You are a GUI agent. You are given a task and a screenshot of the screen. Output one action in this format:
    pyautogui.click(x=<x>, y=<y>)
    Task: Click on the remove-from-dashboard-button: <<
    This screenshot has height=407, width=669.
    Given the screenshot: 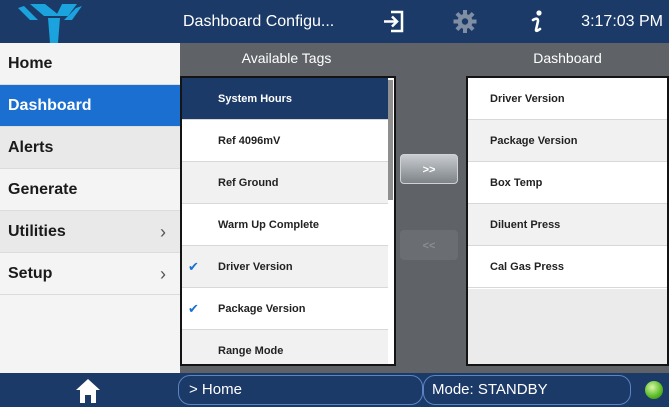 What is the action you would take?
    pyautogui.click(x=429, y=245)
    